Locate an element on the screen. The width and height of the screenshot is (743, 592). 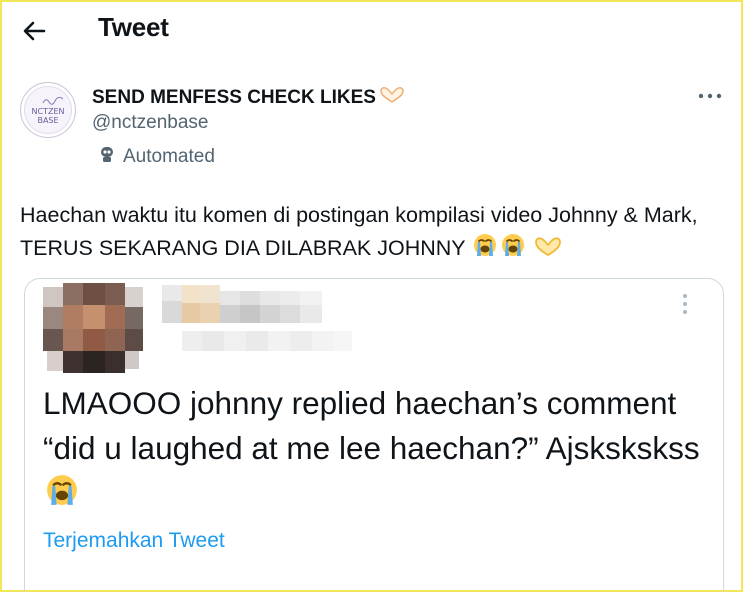
quoted-more-options-button is located at coordinates (685, 305).